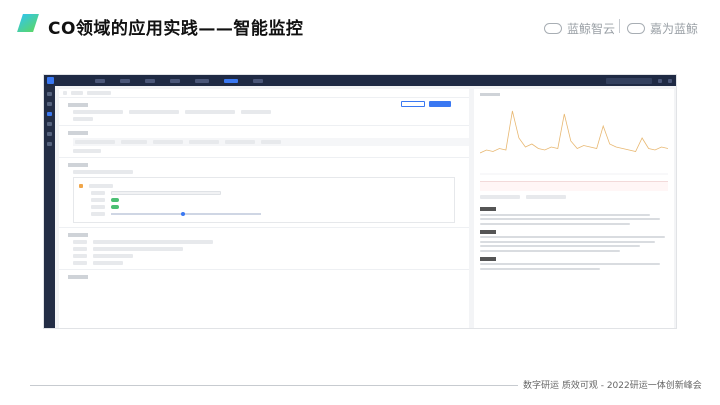 The width and height of the screenshot is (720, 405). Describe the element at coordinates (440, 104) in the screenshot. I see `primary-button` at that location.